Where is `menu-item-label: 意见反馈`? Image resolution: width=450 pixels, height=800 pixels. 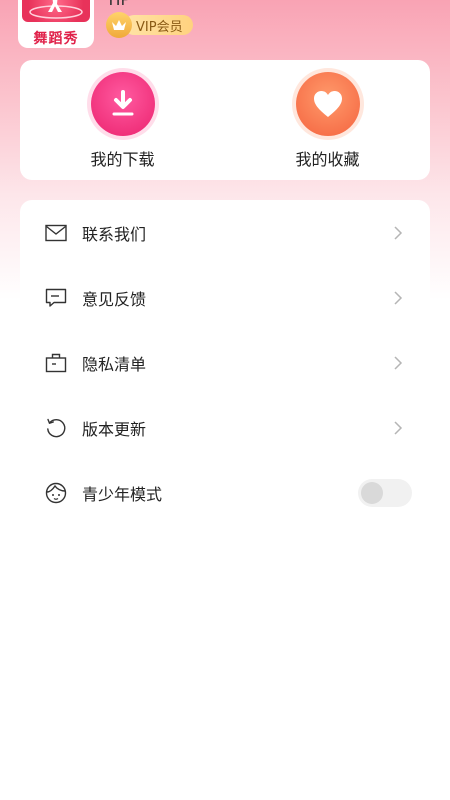 menu-item-label: 意见反馈 is located at coordinates (114, 299).